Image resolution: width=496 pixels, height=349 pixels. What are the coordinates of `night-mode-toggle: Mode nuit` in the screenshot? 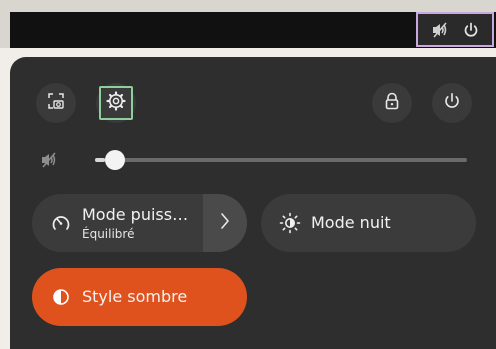 It's located at (368, 223).